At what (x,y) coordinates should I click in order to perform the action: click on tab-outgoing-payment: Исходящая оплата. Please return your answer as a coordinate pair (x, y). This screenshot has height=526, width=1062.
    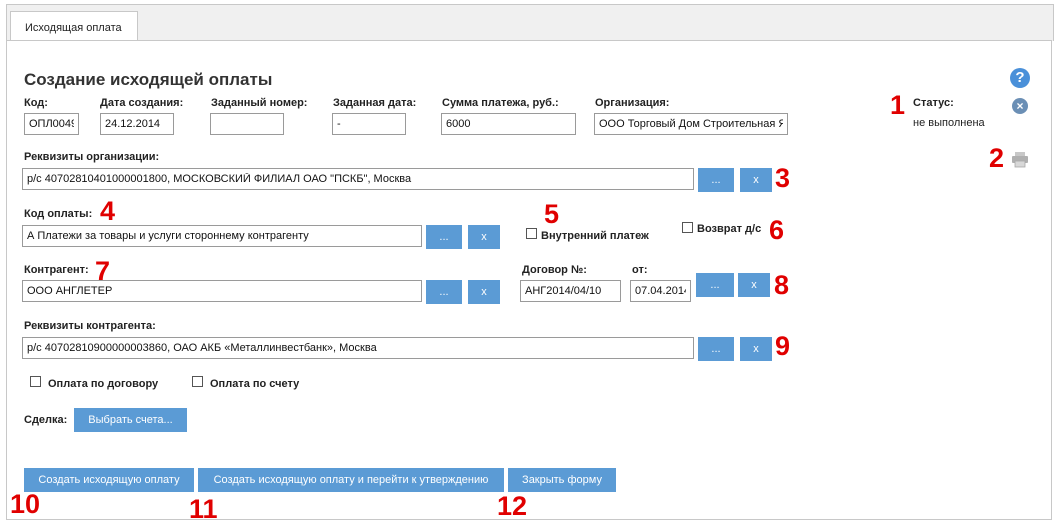
    Looking at the image, I should click on (74, 25).